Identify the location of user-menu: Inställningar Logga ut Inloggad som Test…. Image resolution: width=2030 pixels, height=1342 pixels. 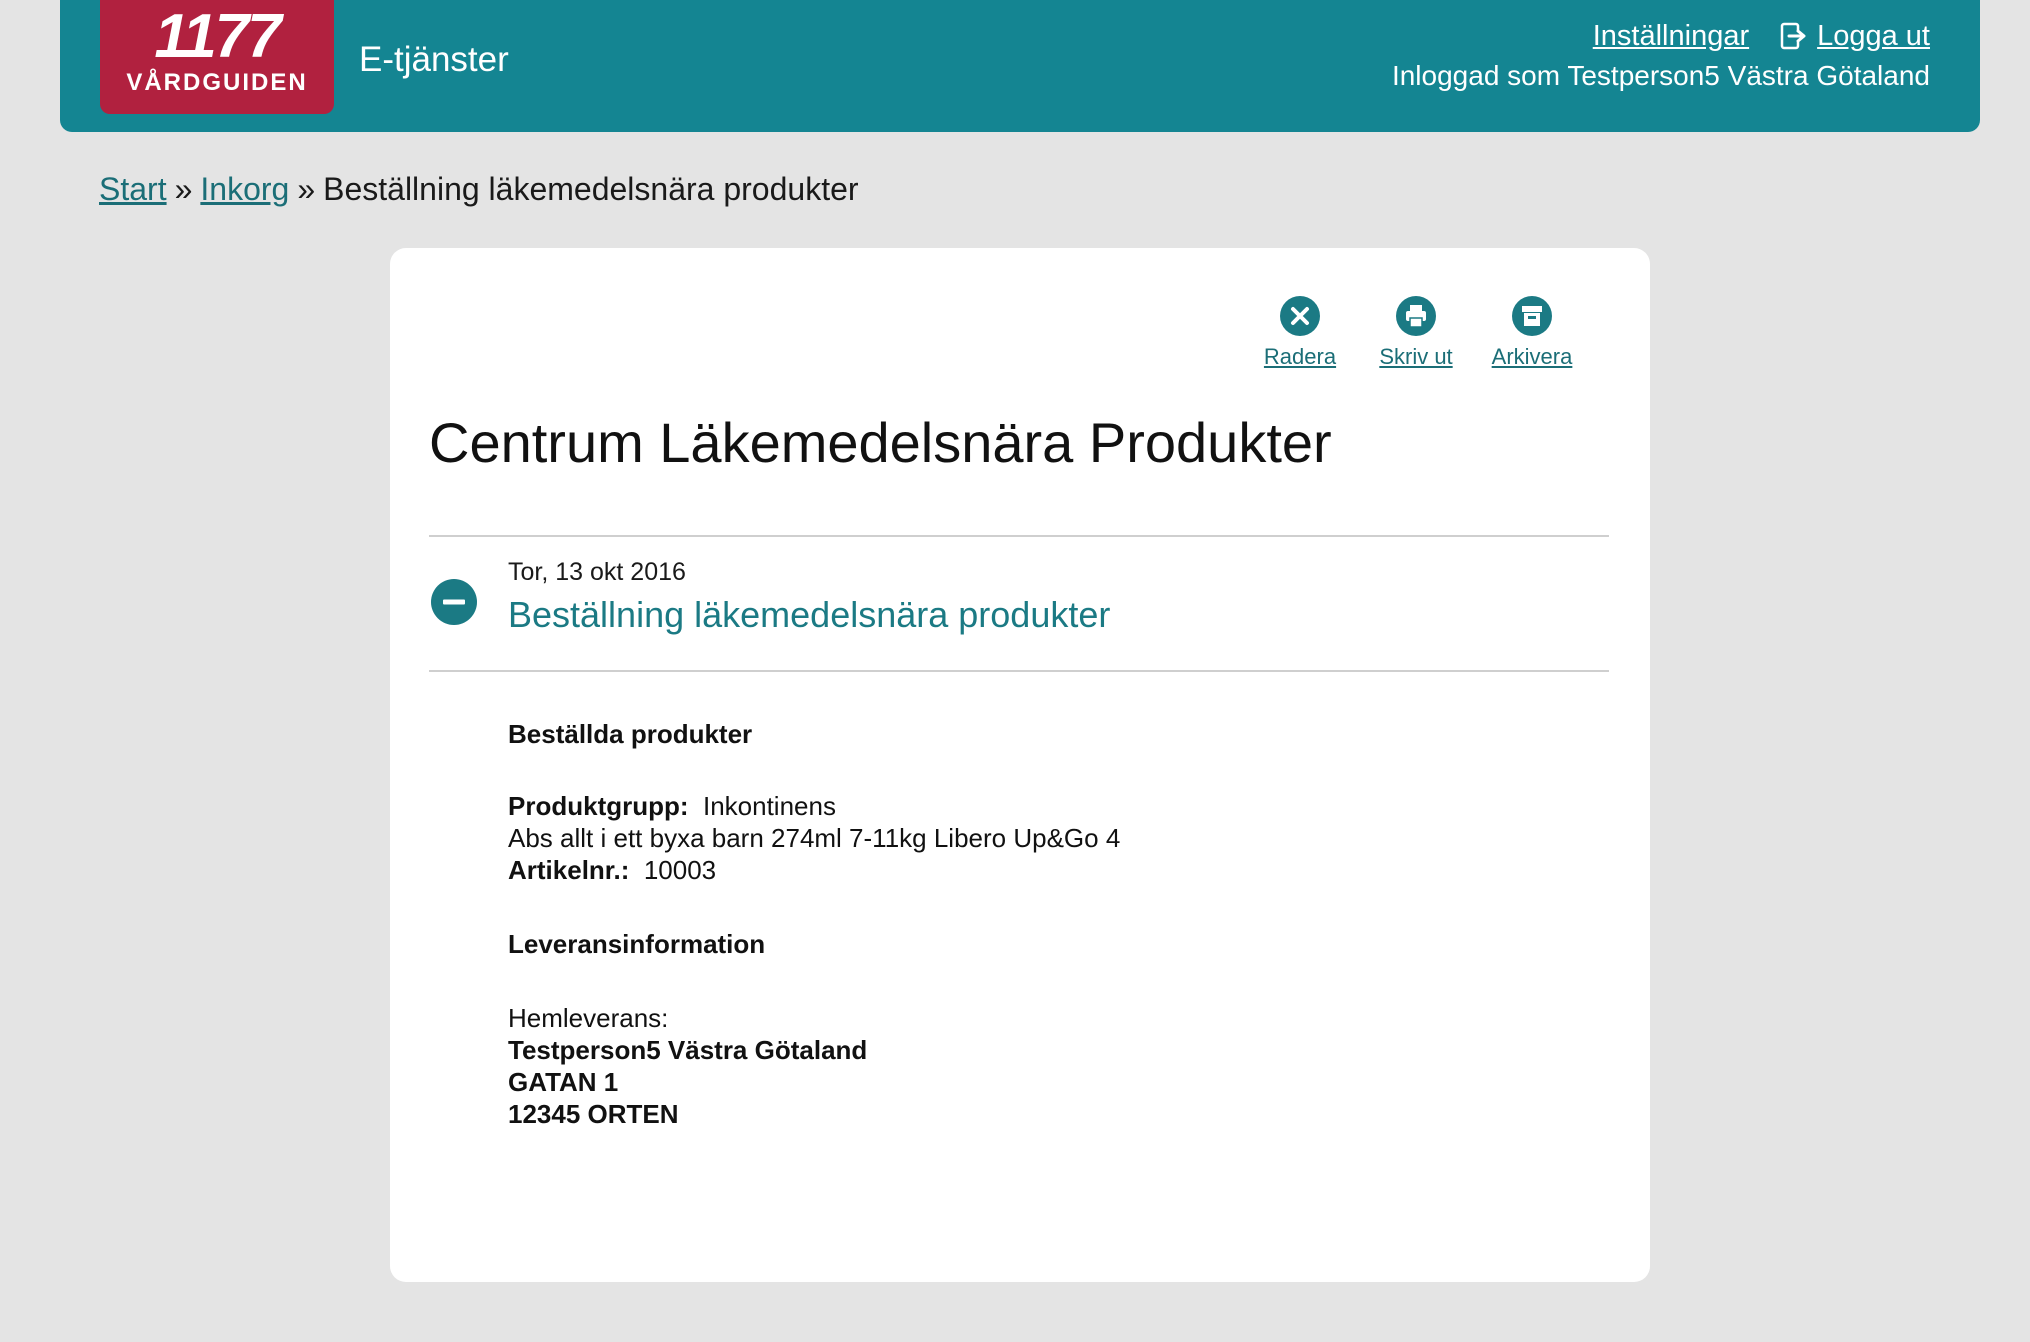
(1661, 57).